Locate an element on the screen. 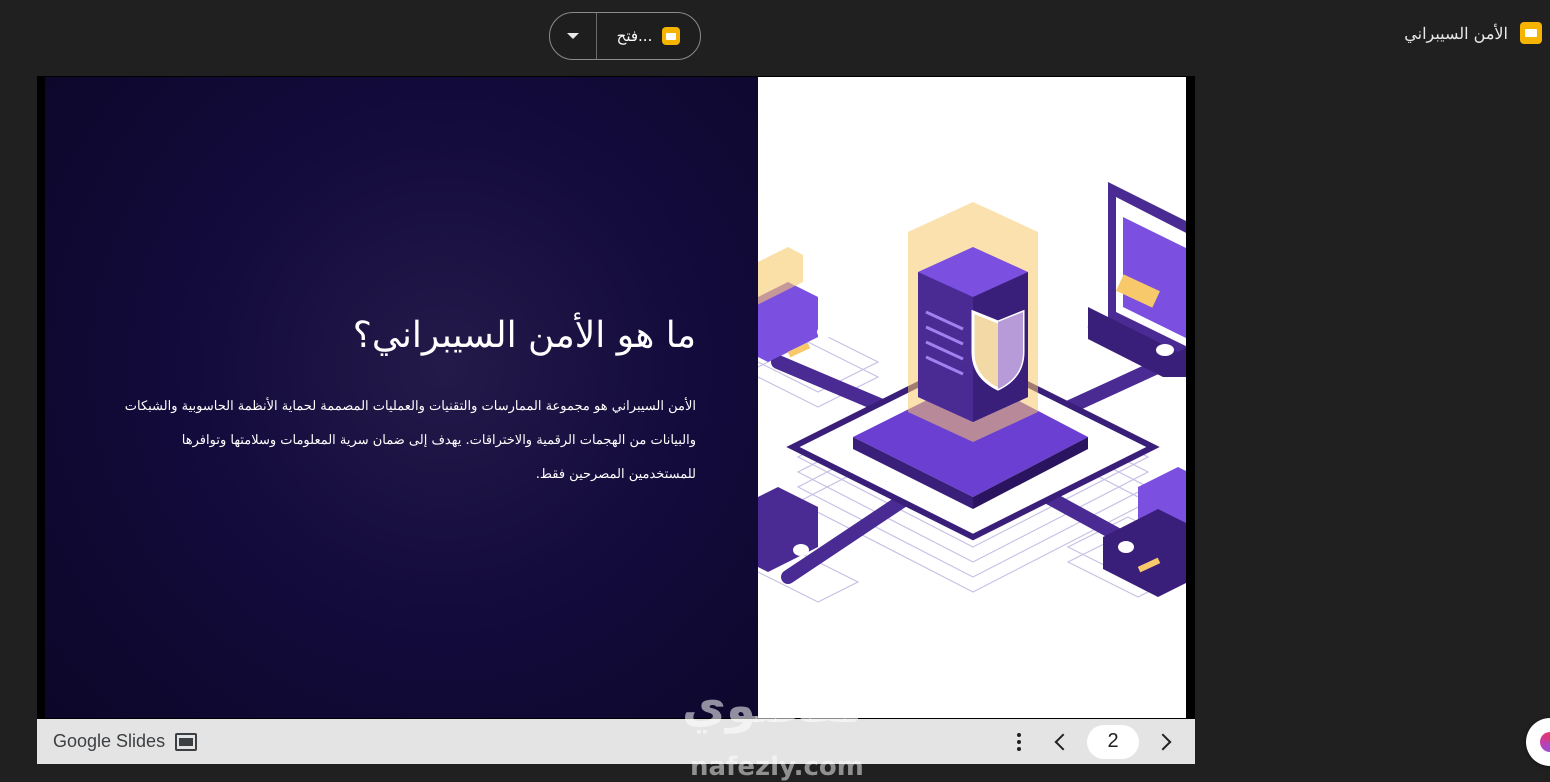 The width and height of the screenshot is (1550, 782). viewer-toolbar: Google Slides 2 is located at coordinates (616, 741).